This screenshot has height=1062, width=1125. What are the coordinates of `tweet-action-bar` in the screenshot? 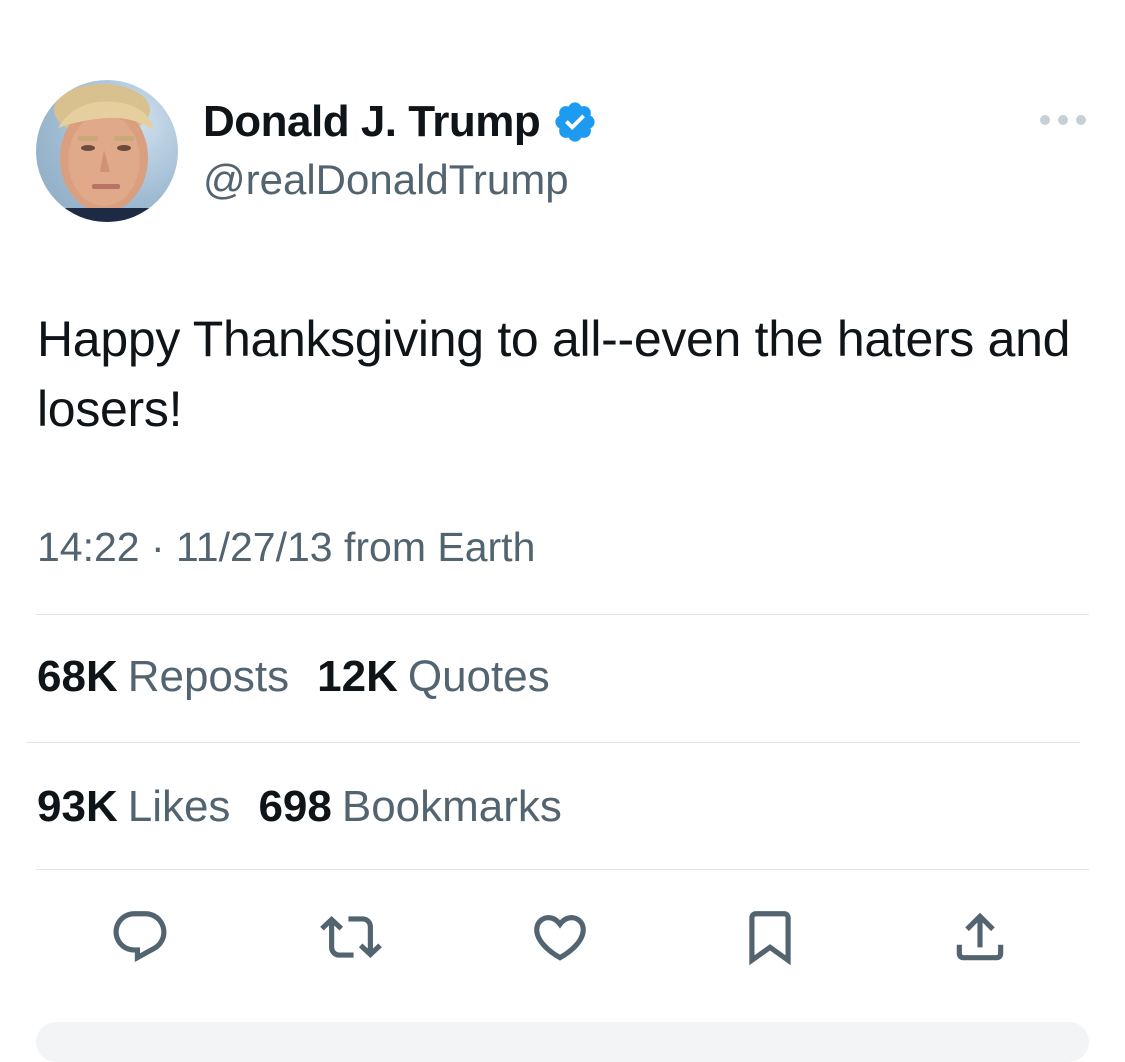 It's located at (562, 939).